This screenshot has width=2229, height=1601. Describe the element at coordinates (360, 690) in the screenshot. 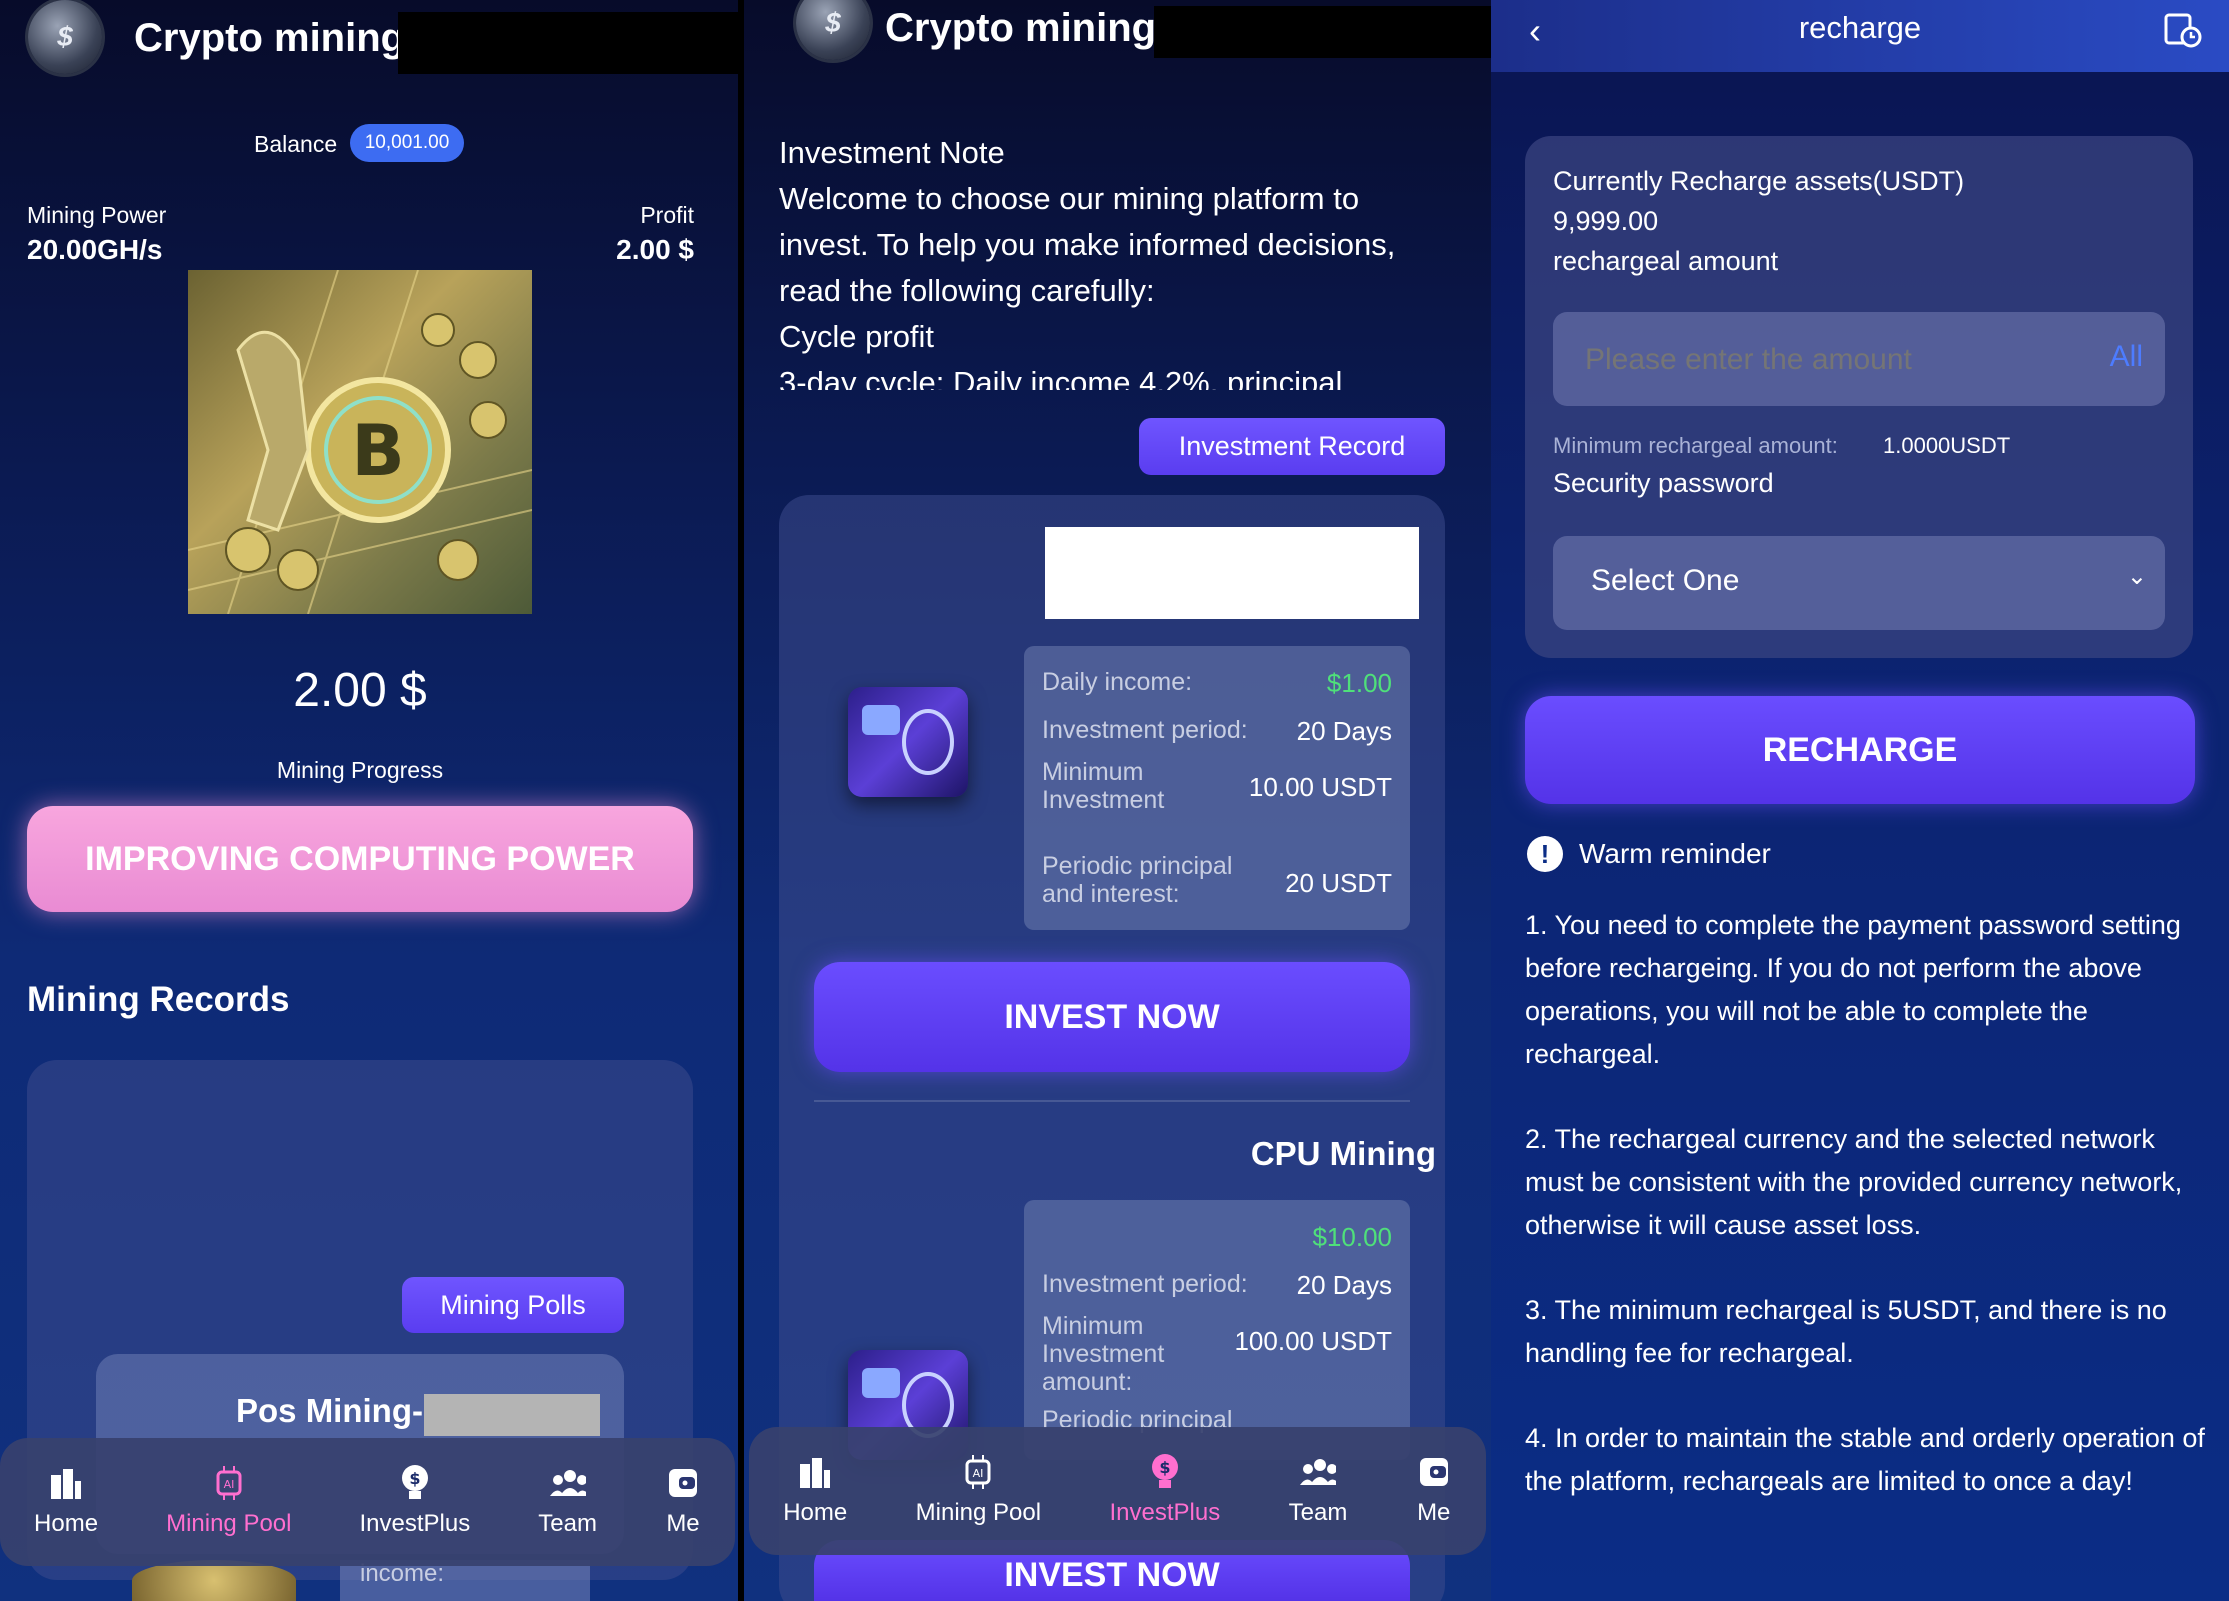

I see `earned-amount: 2.00 $` at that location.